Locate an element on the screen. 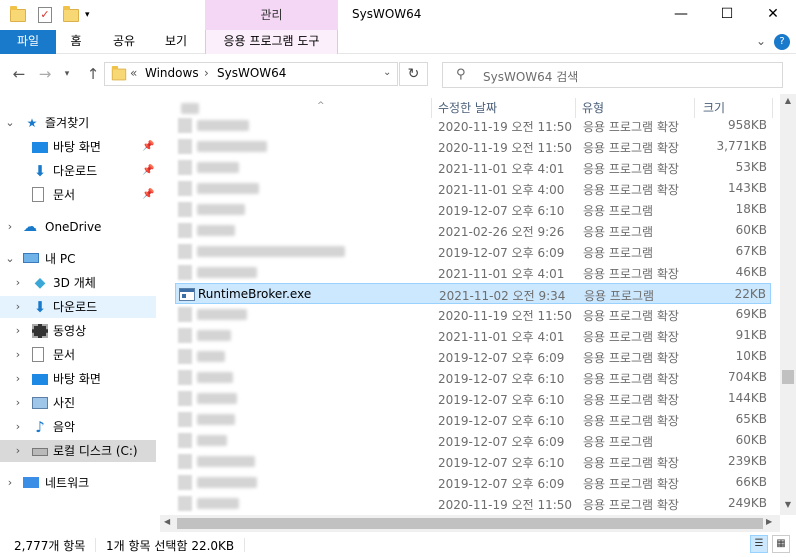 The width and height of the screenshot is (796, 557). address-bar: « Windows › SysWOW64 ⌄ is located at coordinates (251, 74).